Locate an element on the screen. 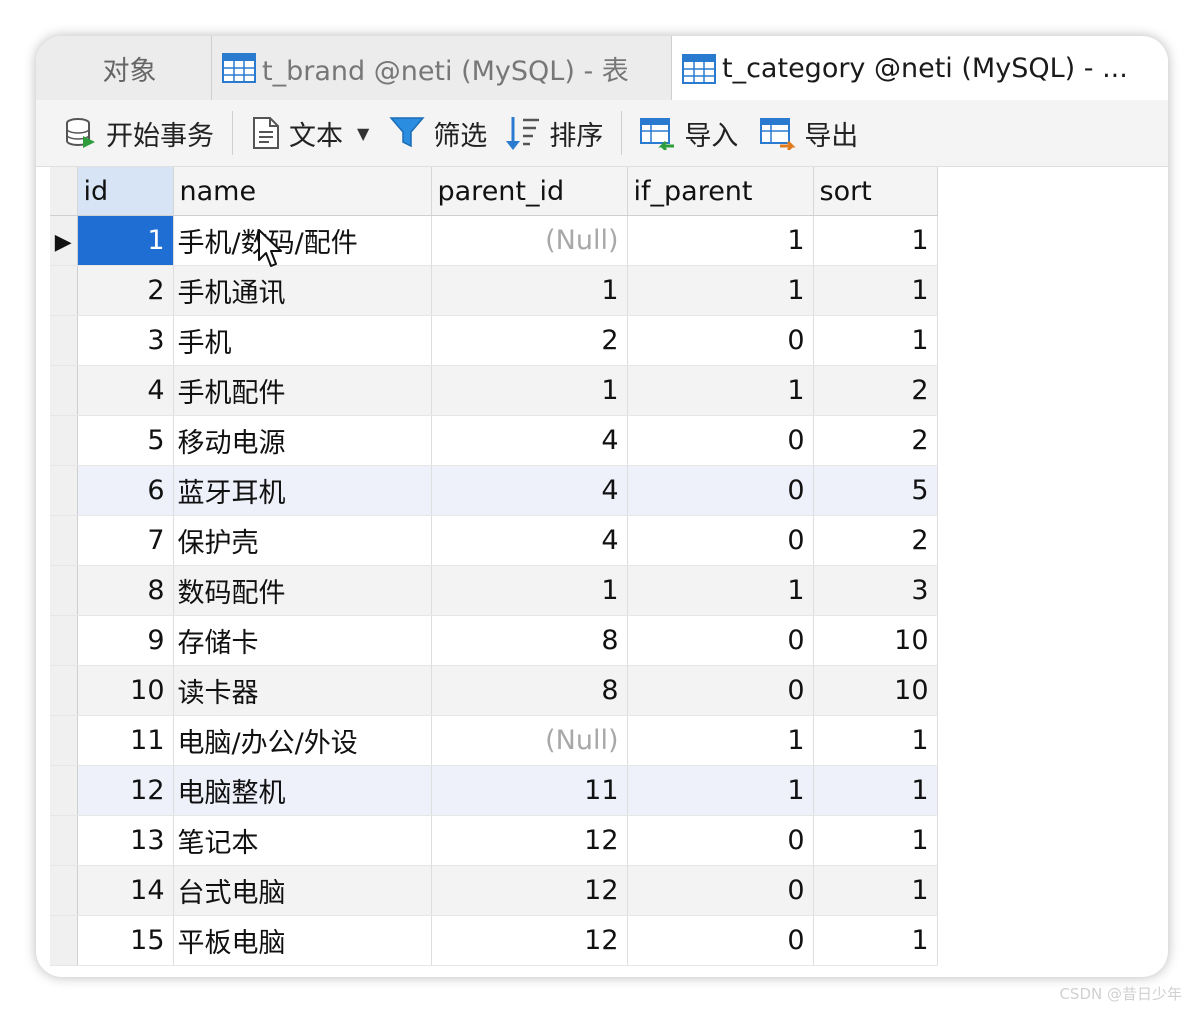 The width and height of the screenshot is (1204, 1014). cell-name: 电脑整机 is located at coordinates (302, 790).